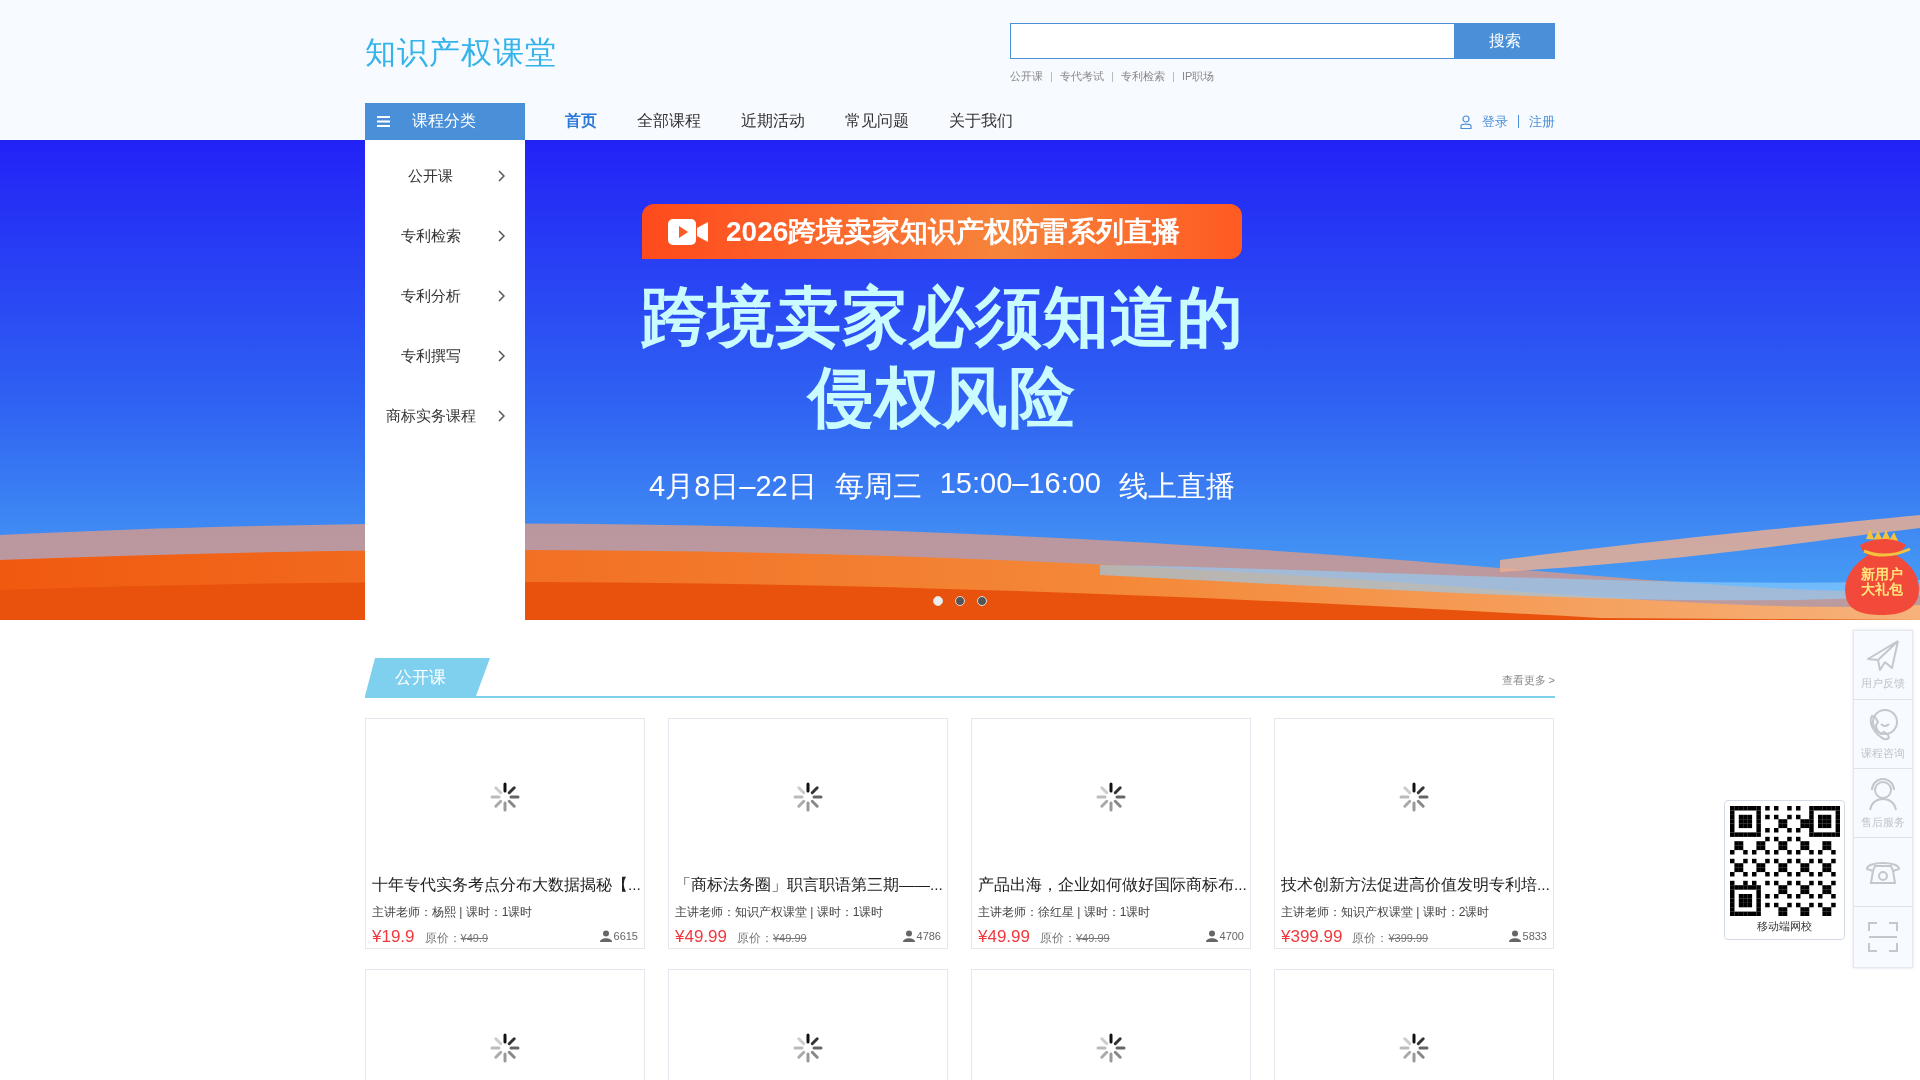 The image size is (1920, 1080). What do you see at coordinates (1232, 41) in the screenshot?
I see `search-field` at bounding box center [1232, 41].